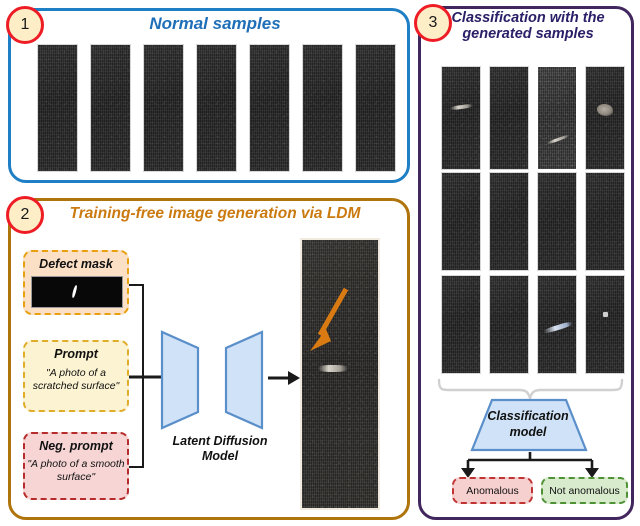 The height and width of the screenshot is (526, 640). I want to click on generated-sample-r1c2, so click(509, 118).